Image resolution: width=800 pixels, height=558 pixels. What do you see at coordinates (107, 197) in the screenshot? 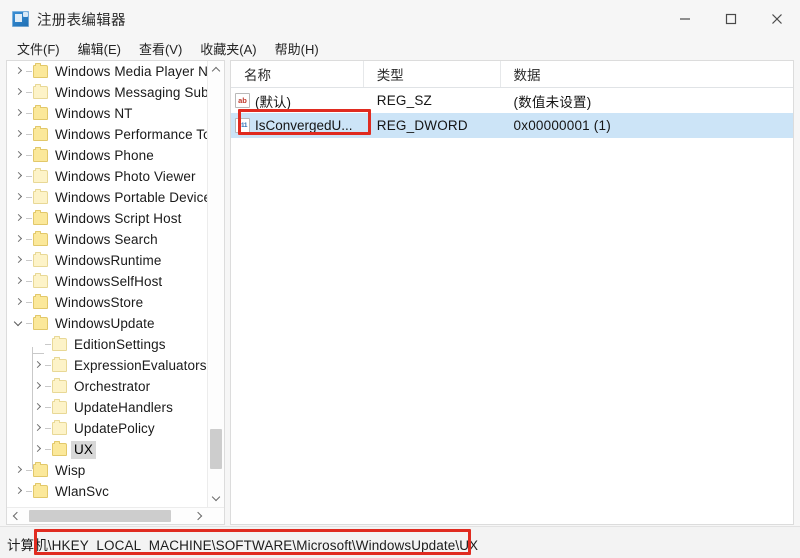
I see `tree-item-windows-portable-devices: Windows Portable Devices` at bounding box center [107, 197].